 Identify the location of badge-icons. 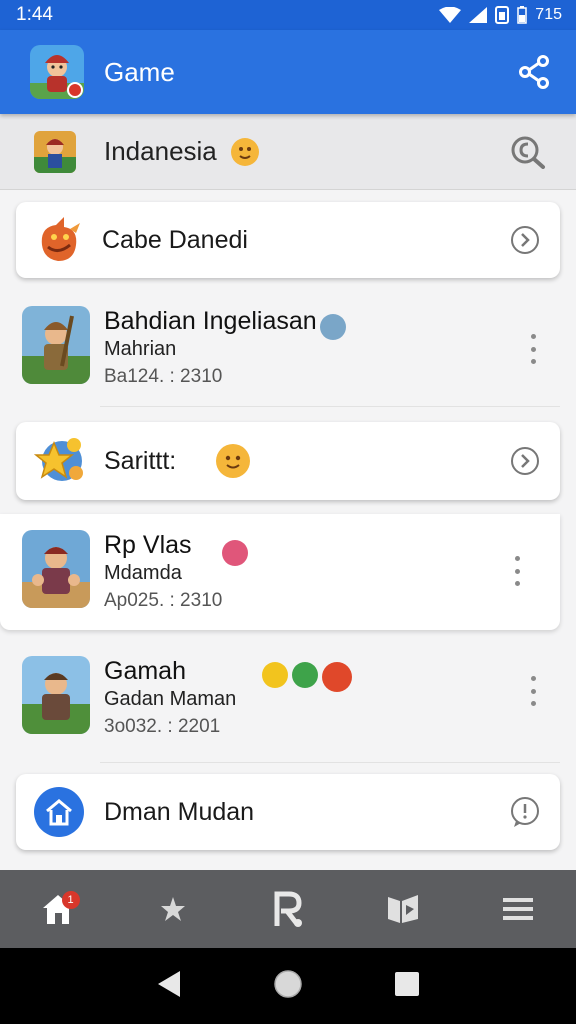
(307, 677).